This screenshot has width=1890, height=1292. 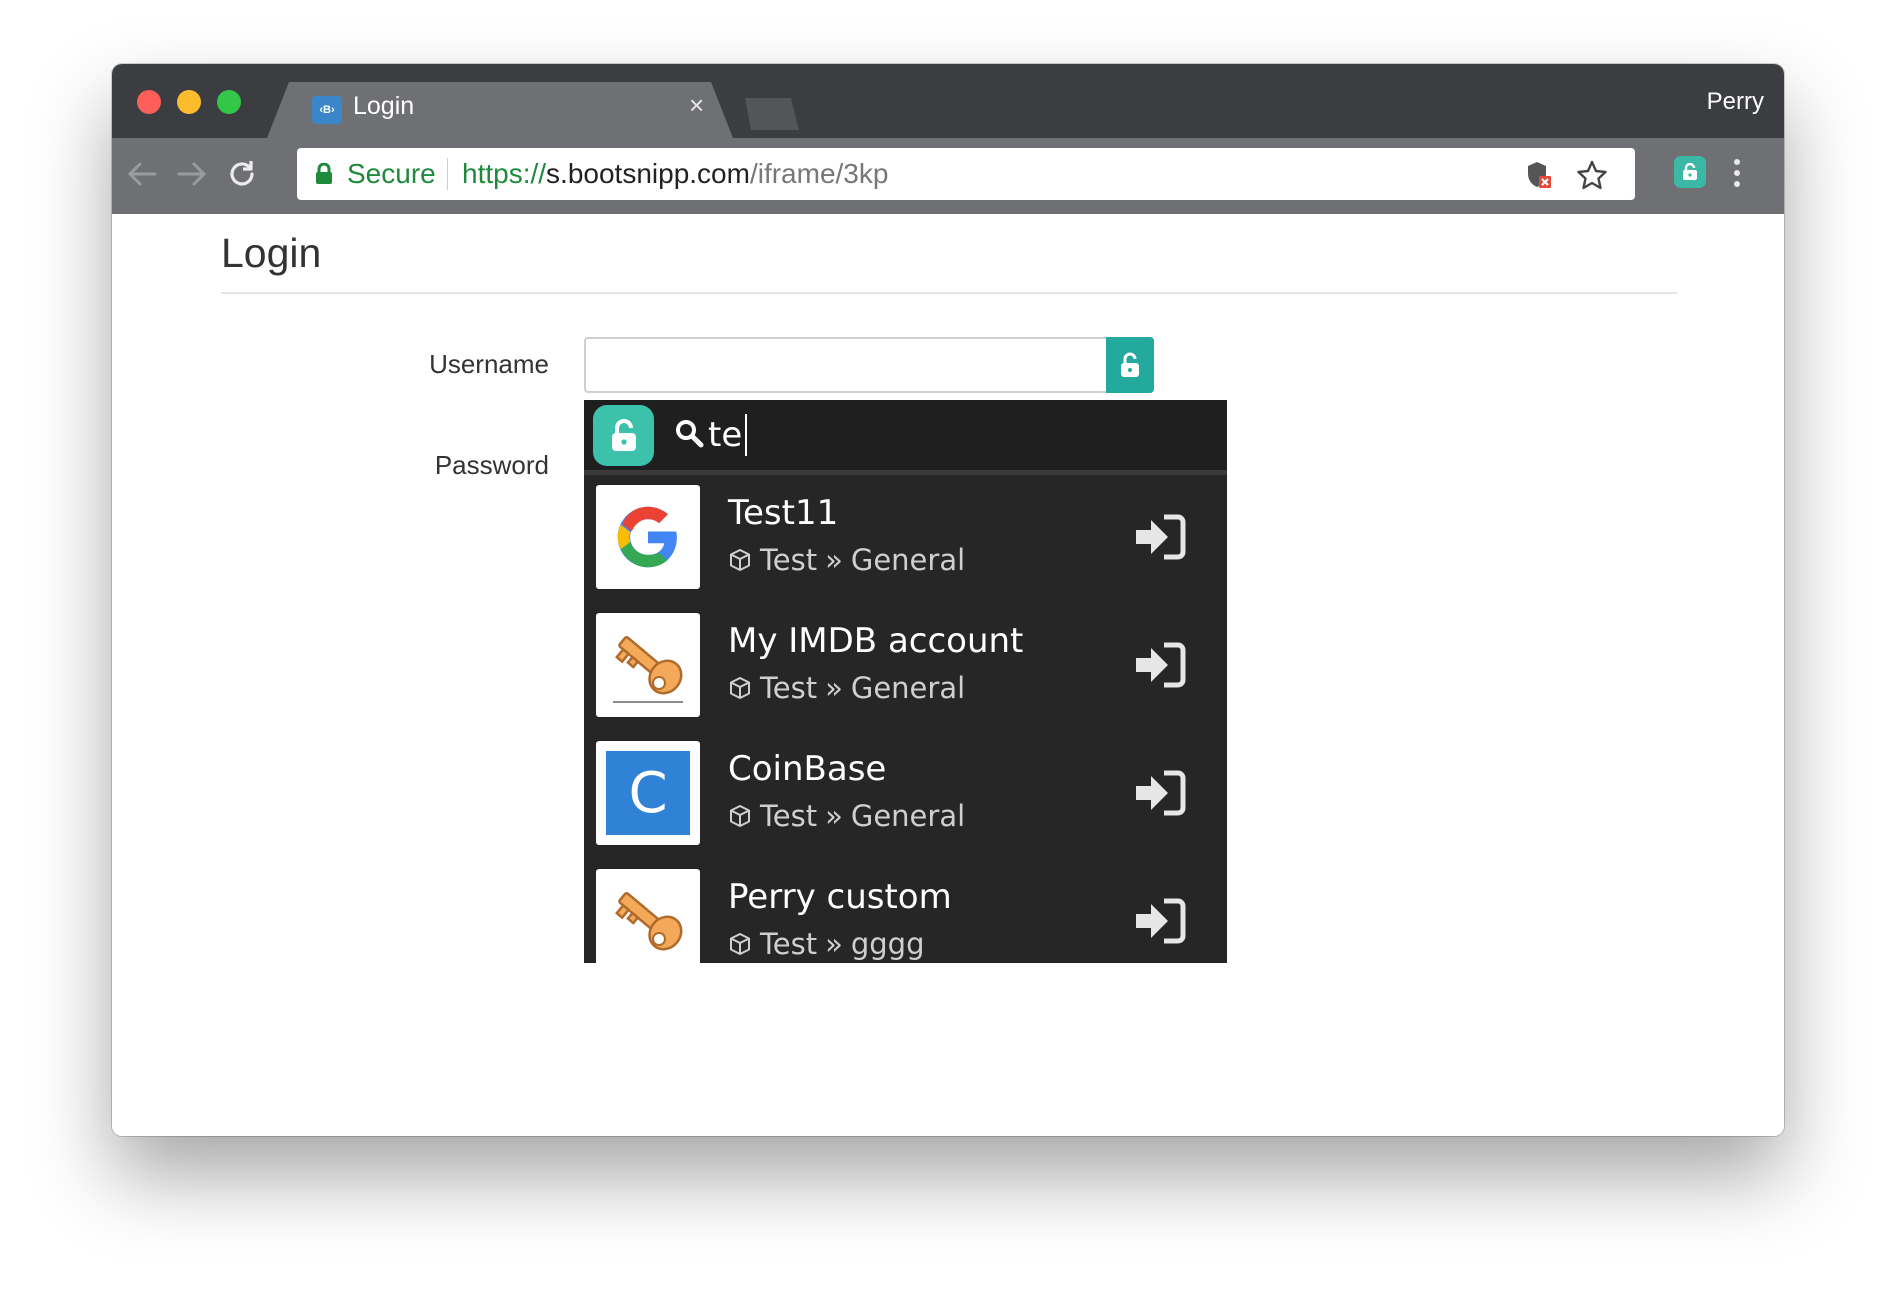 What do you see at coordinates (384, 106) in the screenshot?
I see `tab-title: Login` at bounding box center [384, 106].